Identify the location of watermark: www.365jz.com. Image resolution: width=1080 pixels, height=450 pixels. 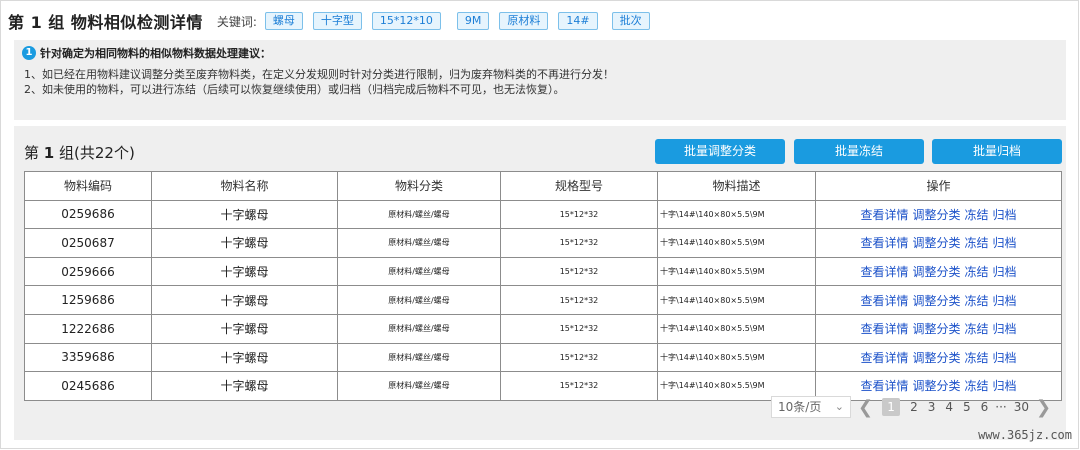
(1025, 435).